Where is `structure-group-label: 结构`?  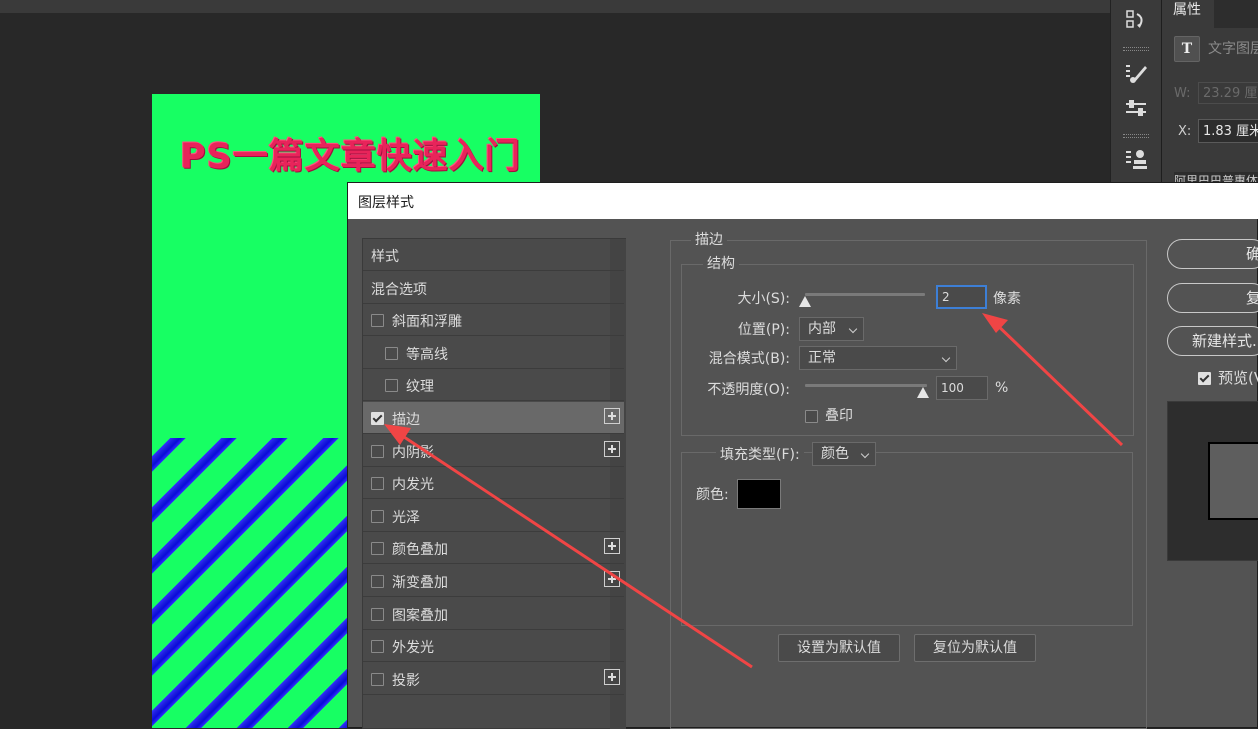
structure-group-label: 结构 is located at coordinates (721, 263).